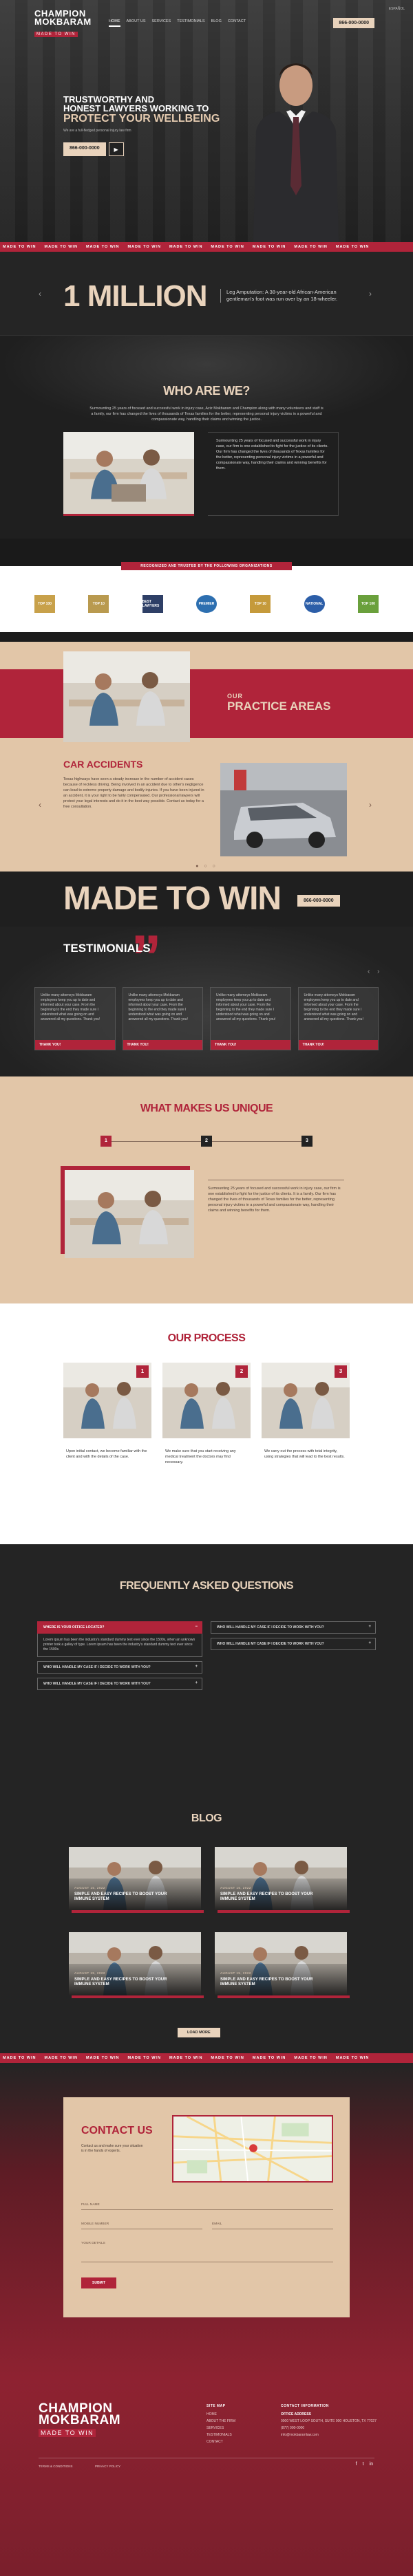 This screenshot has width=413, height=2576. What do you see at coordinates (363, 2464) in the screenshot?
I see `twitter-icon: t` at bounding box center [363, 2464].